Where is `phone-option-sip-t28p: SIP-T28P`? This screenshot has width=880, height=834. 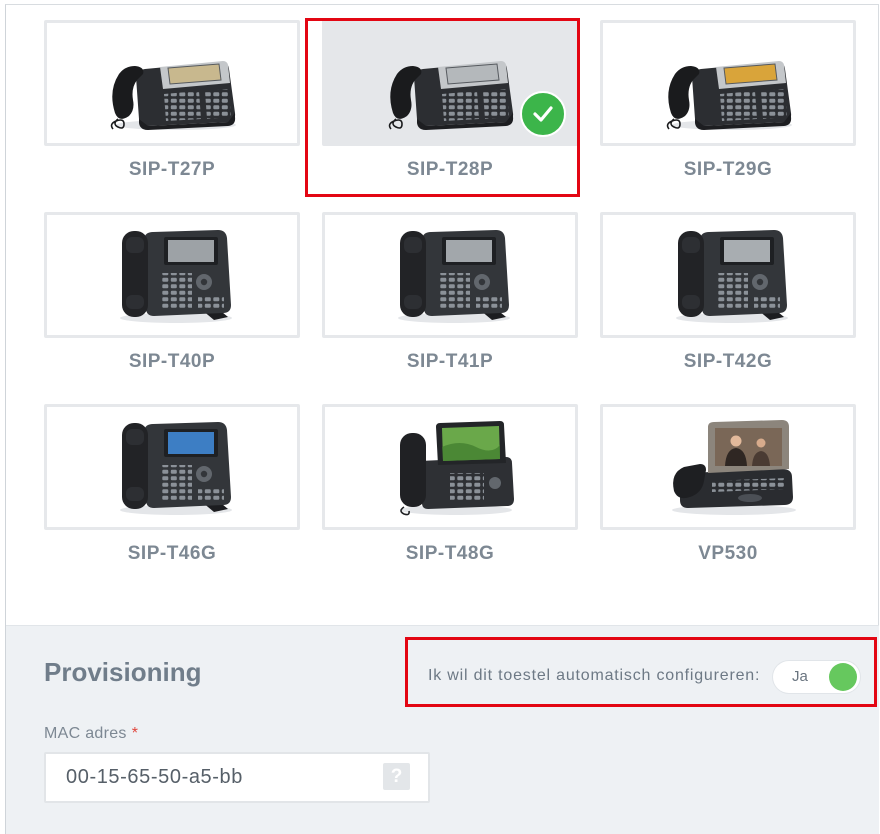
phone-option-sip-t28p: SIP-T28P is located at coordinates (450, 101).